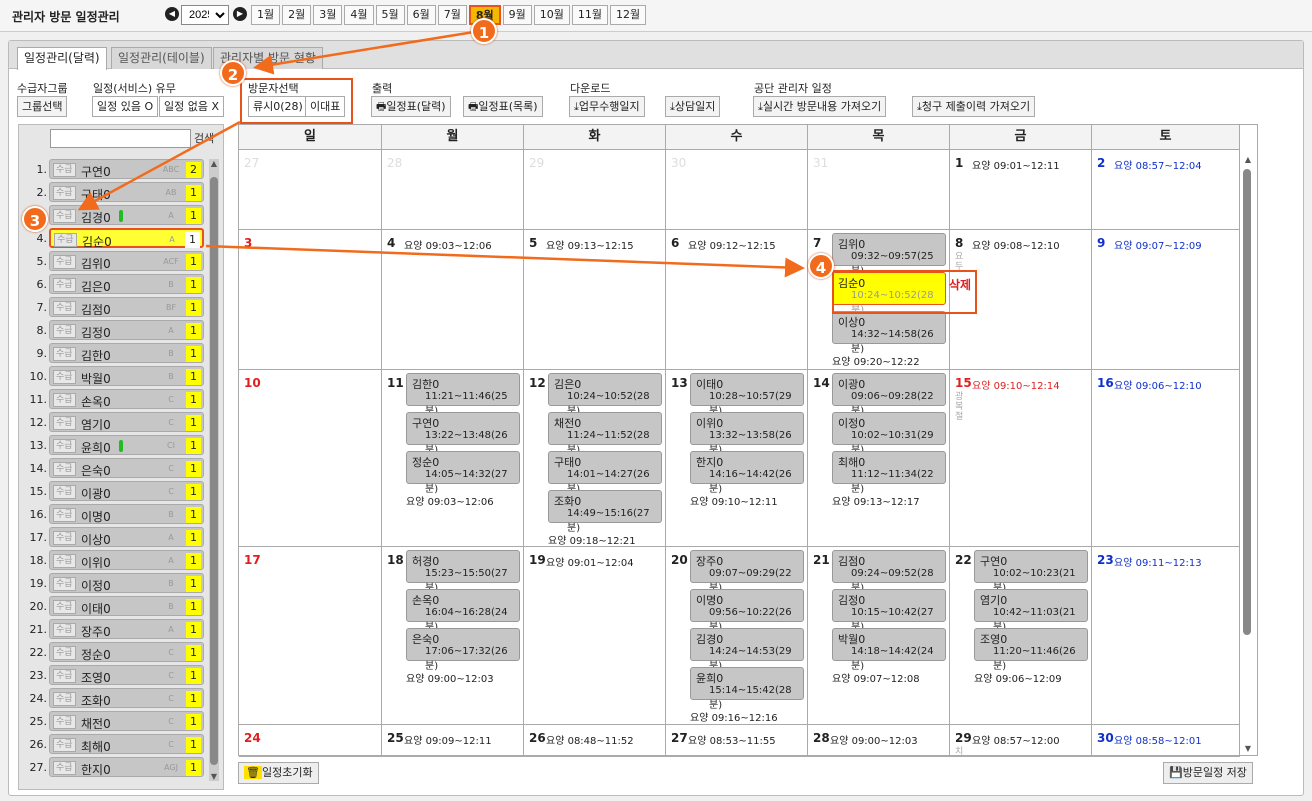 The width and height of the screenshot is (1312, 801). What do you see at coordinates (1021, 190) in the screenshot?
I see `day-cell: 1 요양 09:01~12:11` at bounding box center [1021, 190].